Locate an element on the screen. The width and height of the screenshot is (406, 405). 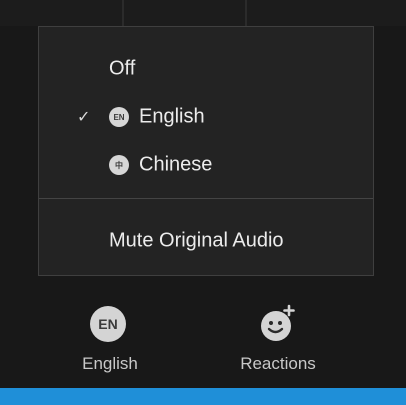
interpretation-button-label: English is located at coordinates (110, 363).